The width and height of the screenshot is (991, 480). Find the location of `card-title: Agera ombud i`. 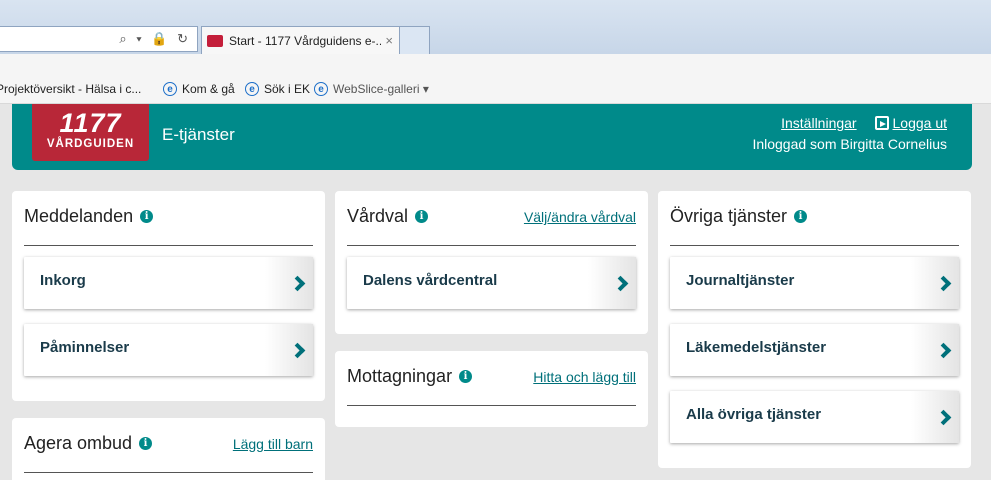

card-title: Agera ombud i is located at coordinates (88, 443).